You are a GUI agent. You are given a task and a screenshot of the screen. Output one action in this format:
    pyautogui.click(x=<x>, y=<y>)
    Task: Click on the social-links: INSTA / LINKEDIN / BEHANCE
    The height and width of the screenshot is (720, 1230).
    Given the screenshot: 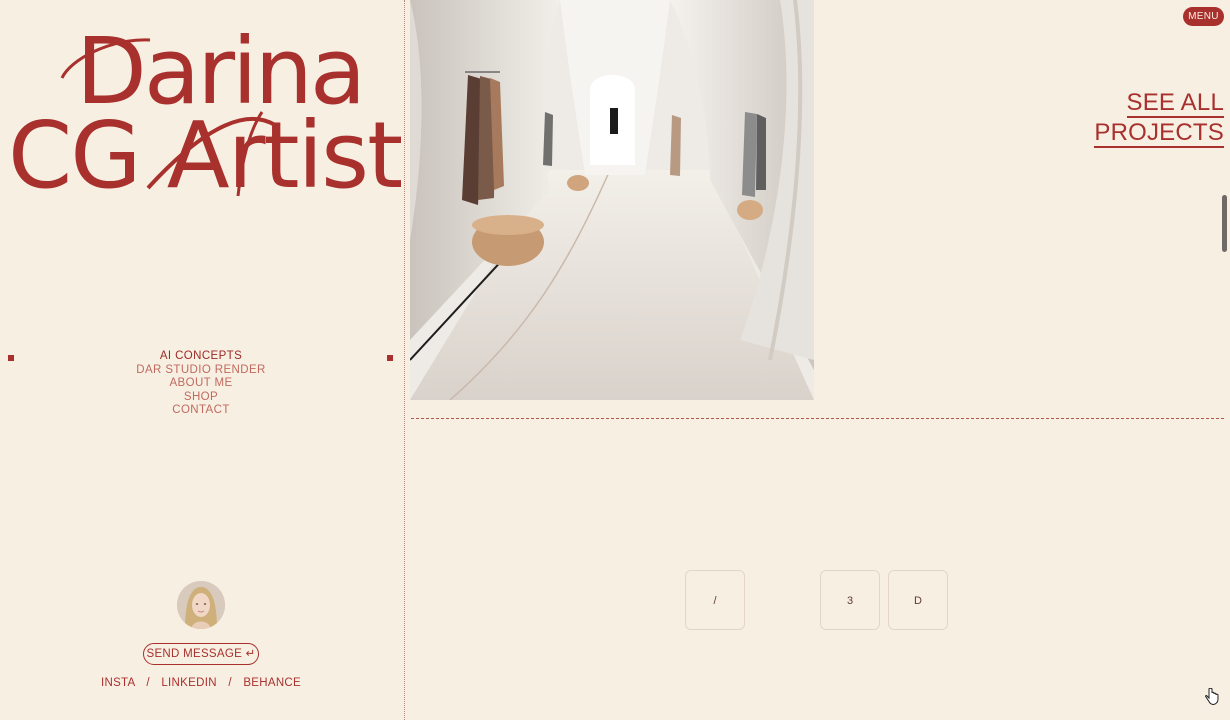 What is the action you would take?
    pyautogui.click(x=201, y=683)
    